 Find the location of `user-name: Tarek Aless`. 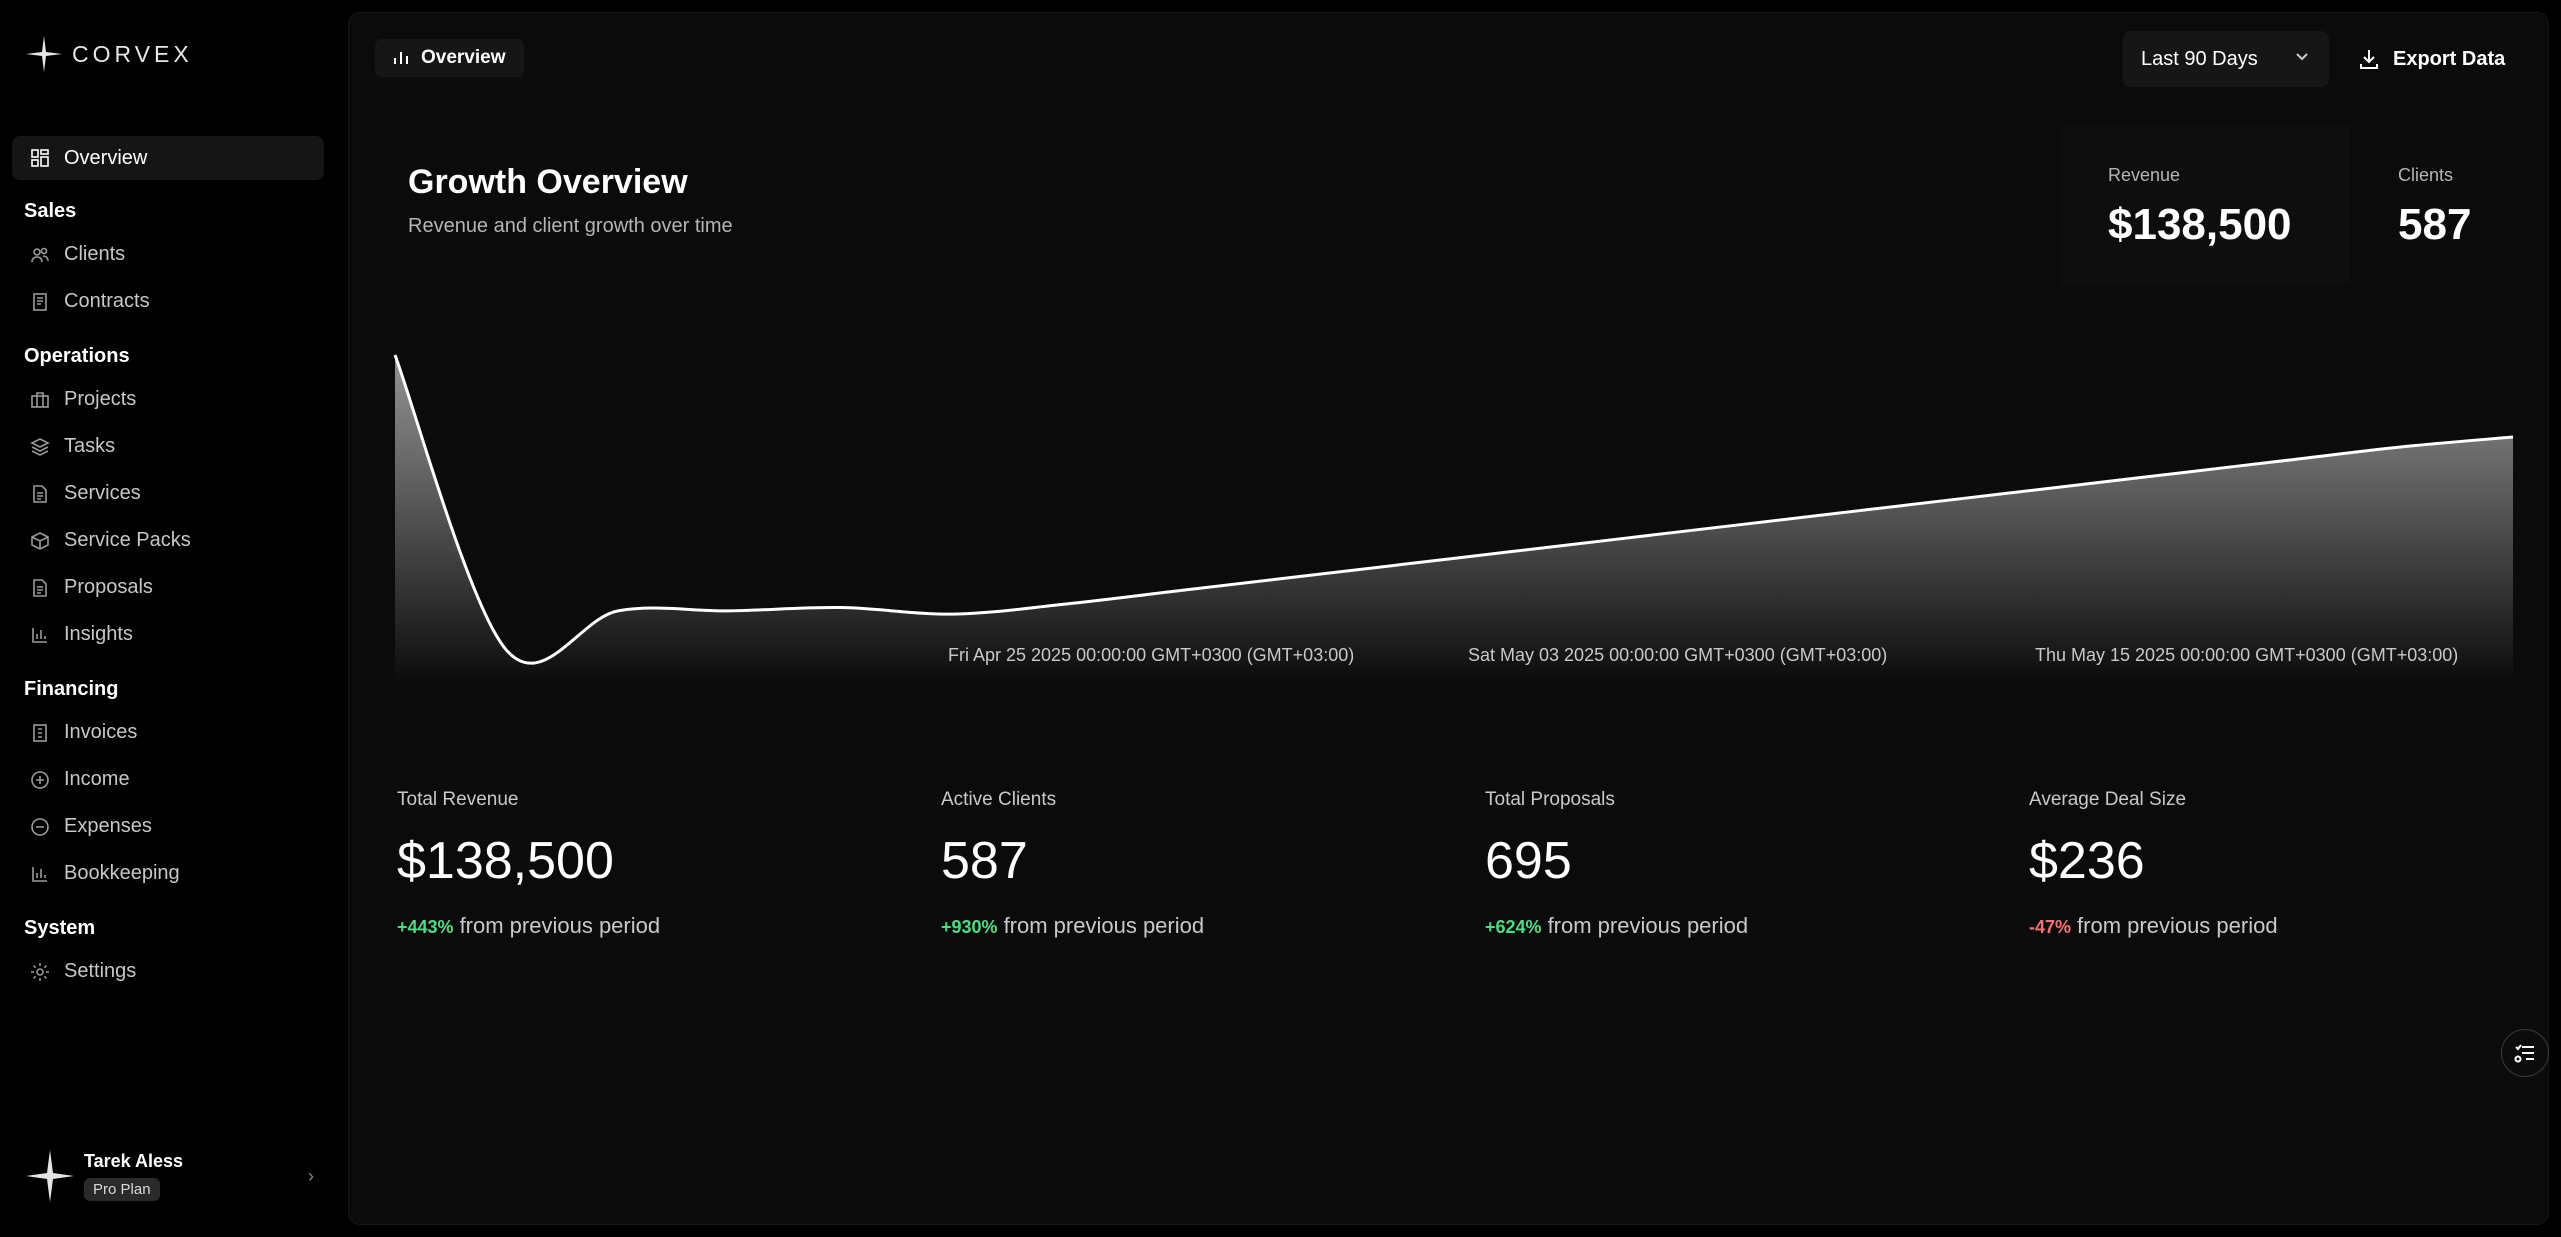

user-name: Tarek Aless is located at coordinates (134, 1161).